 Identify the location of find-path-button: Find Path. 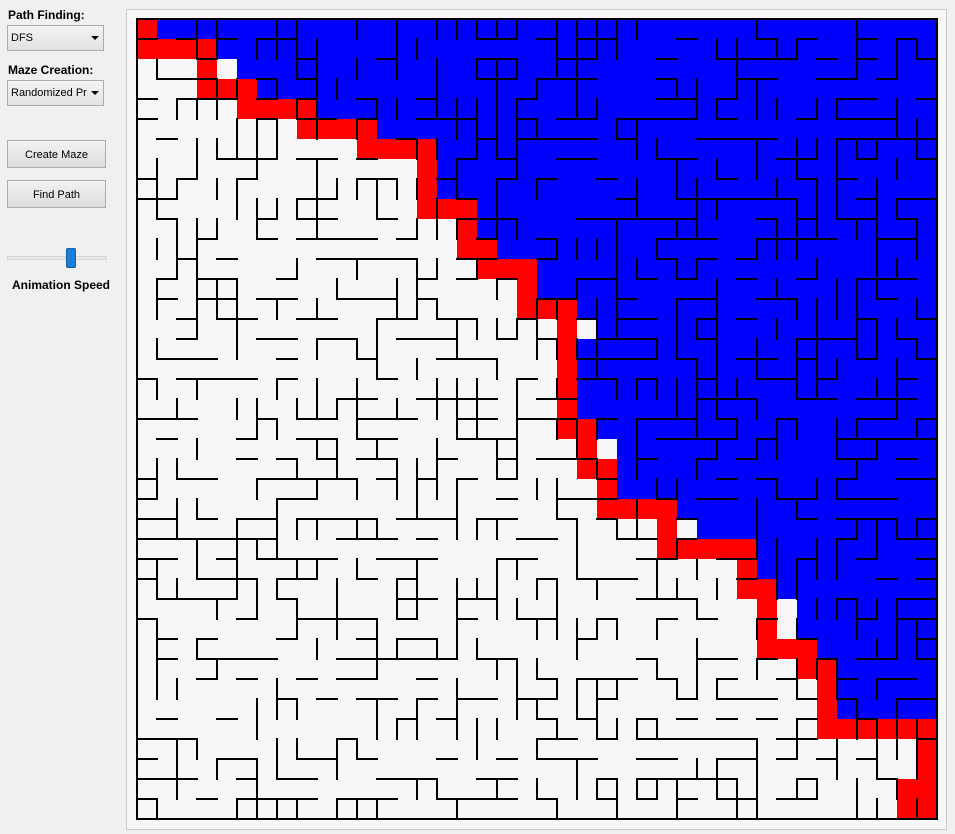
(56, 194).